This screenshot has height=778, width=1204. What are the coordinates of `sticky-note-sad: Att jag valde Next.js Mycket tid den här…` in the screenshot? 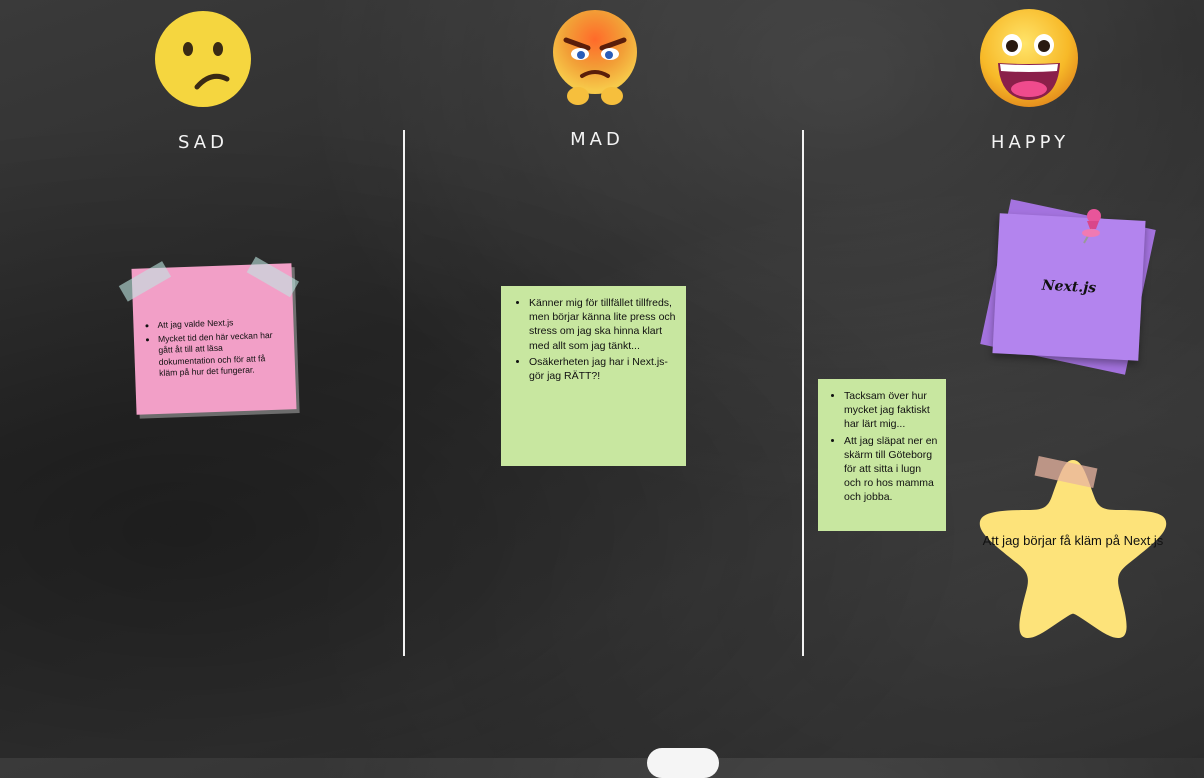 It's located at (209, 335).